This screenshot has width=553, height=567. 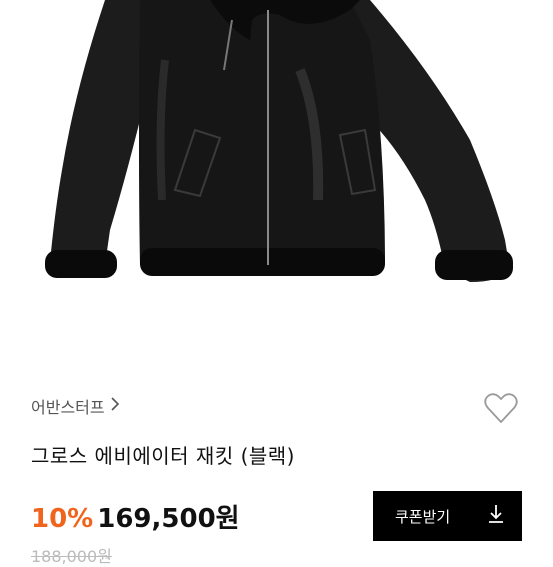 I want to click on product-title: 그로스 에비에이터 재킷 (블랙), so click(x=163, y=456).